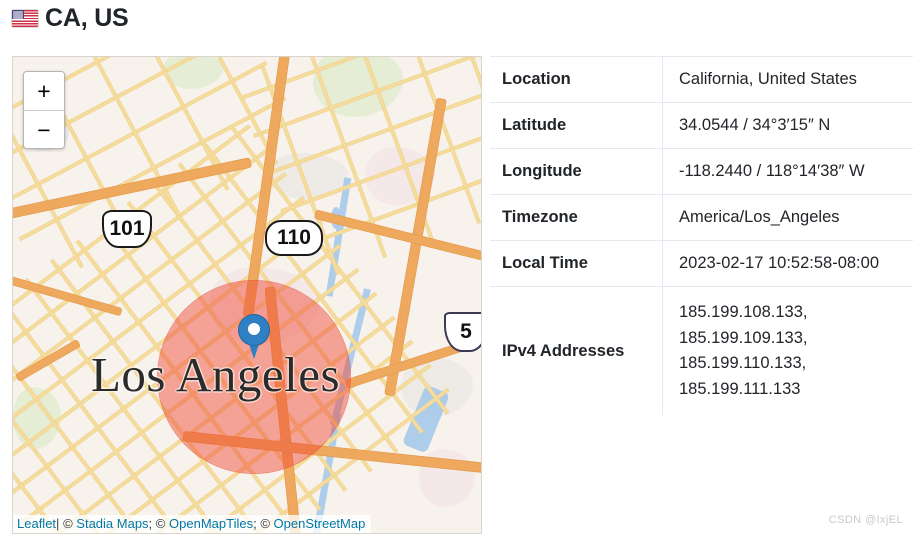 The height and width of the screenshot is (534, 913). Describe the element at coordinates (743, 363) in the screenshot. I see `ipv4-address: 185.199.110.133,` at that location.